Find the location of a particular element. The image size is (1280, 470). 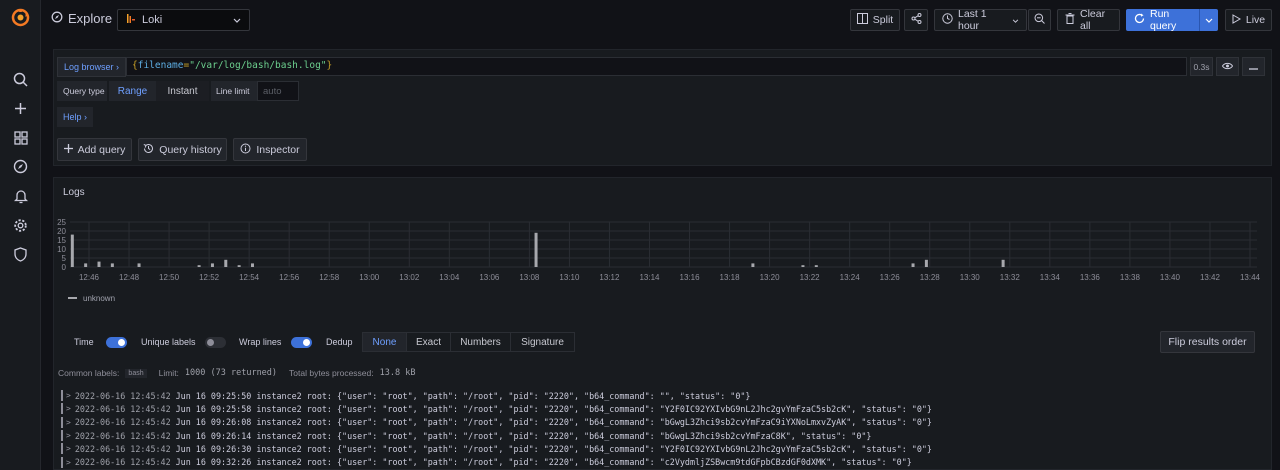

query-duration: 0.3s is located at coordinates (1201, 66).